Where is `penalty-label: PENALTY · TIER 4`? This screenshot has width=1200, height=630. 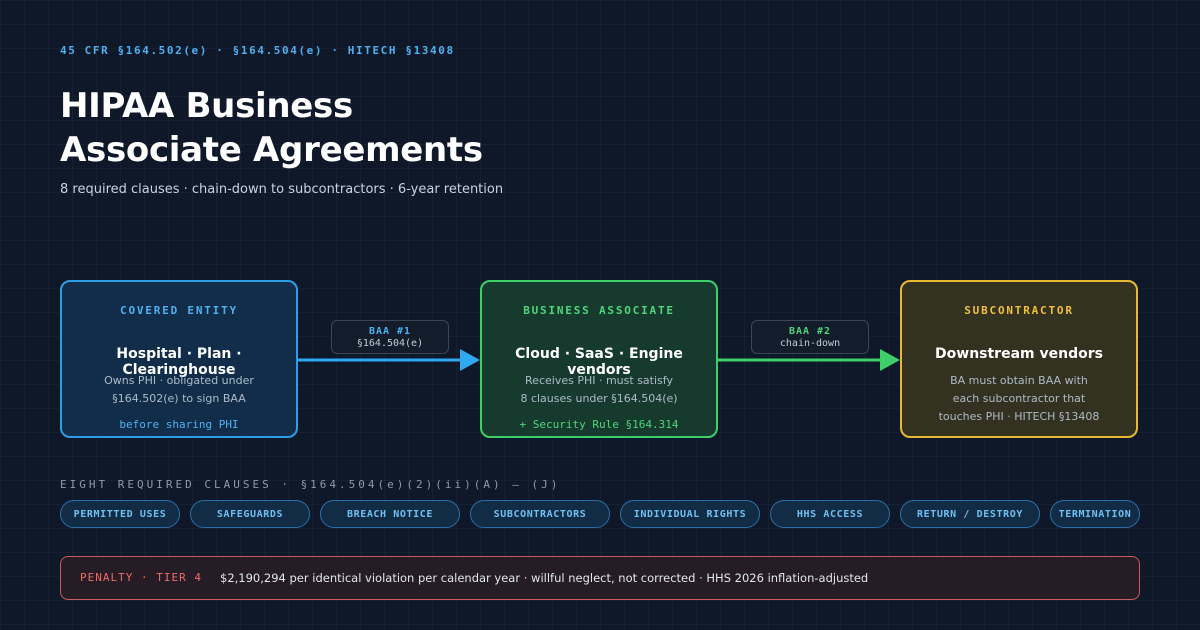
penalty-label: PENALTY · TIER 4 is located at coordinates (141, 577).